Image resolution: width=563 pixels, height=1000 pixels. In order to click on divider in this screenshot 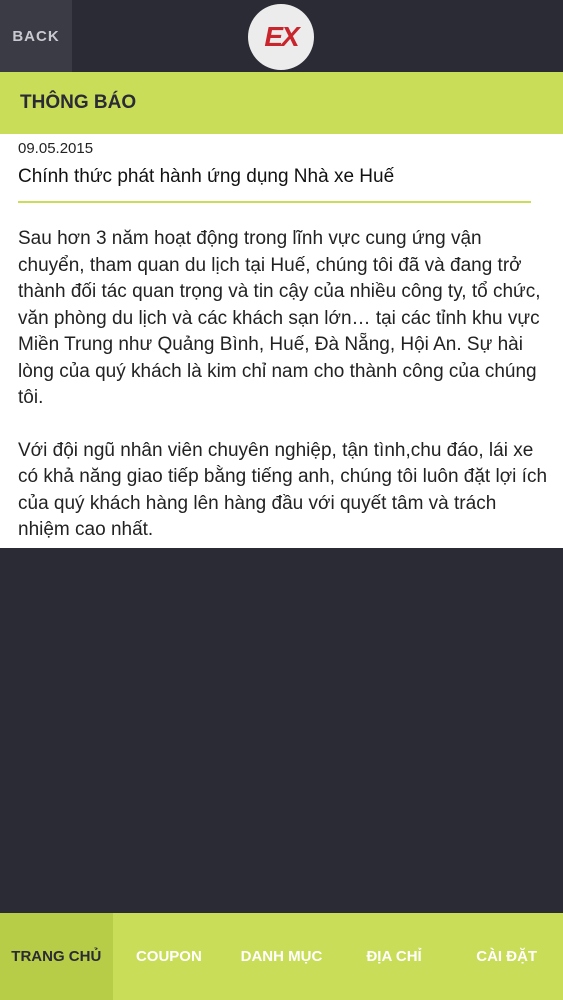, I will do `click(274, 202)`.